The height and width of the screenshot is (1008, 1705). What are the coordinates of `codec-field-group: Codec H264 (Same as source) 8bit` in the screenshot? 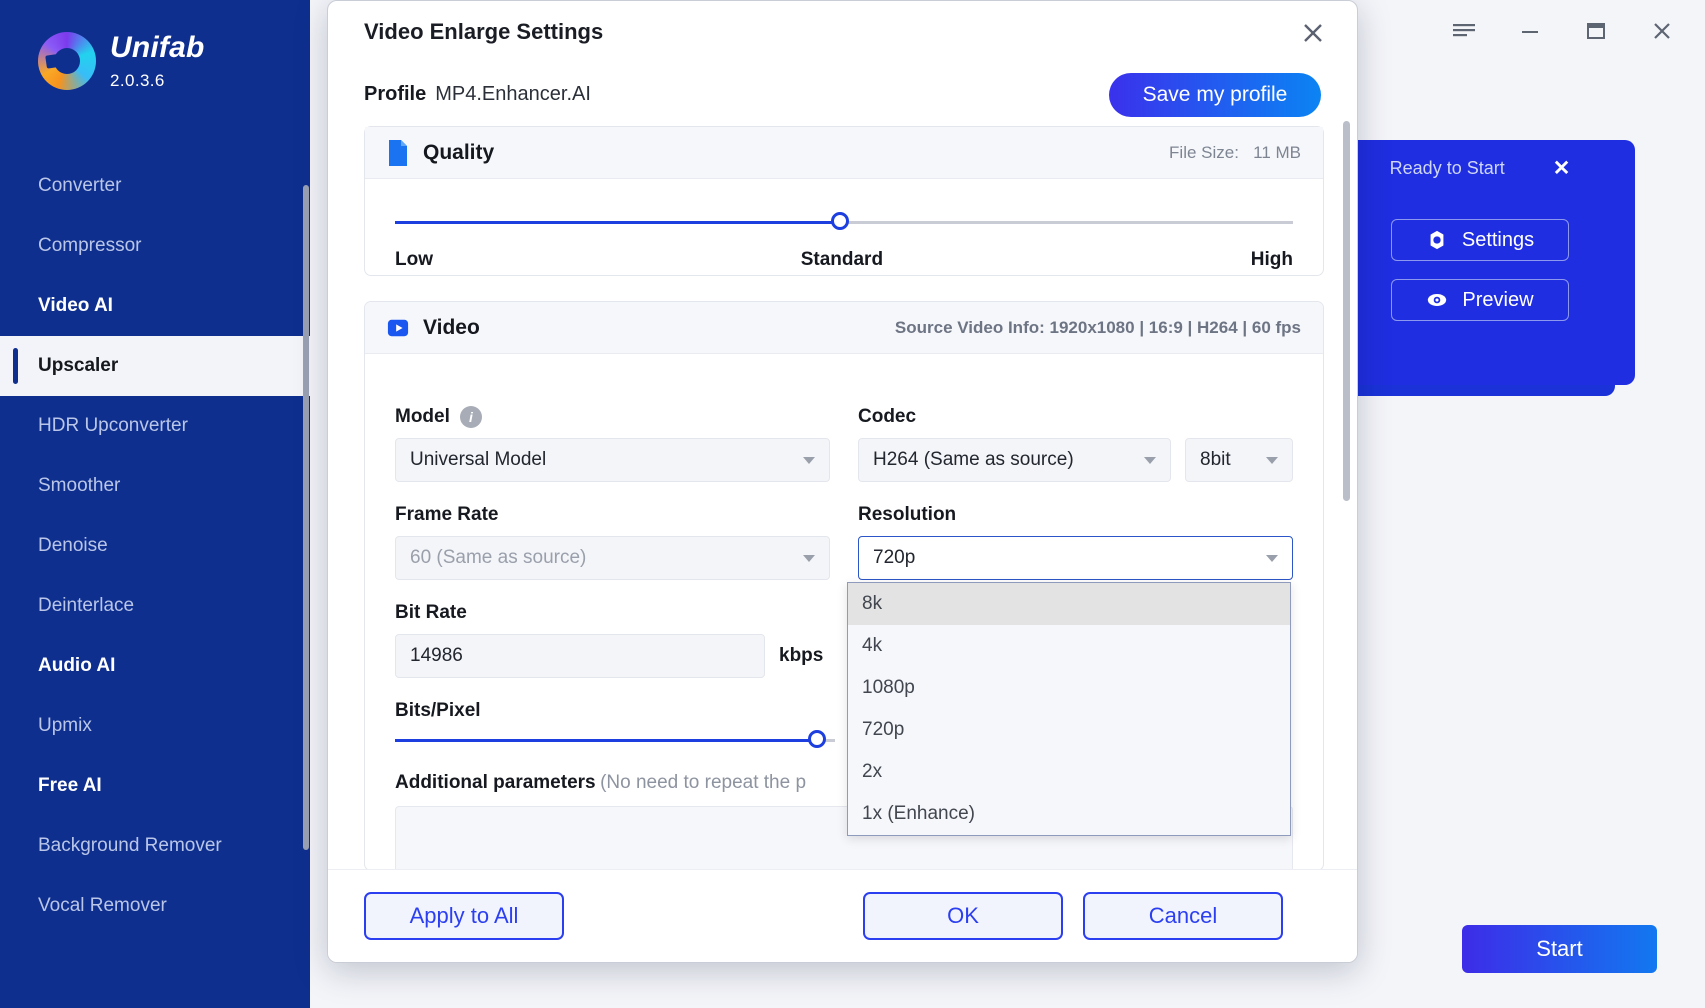 It's located at (1075, 444).